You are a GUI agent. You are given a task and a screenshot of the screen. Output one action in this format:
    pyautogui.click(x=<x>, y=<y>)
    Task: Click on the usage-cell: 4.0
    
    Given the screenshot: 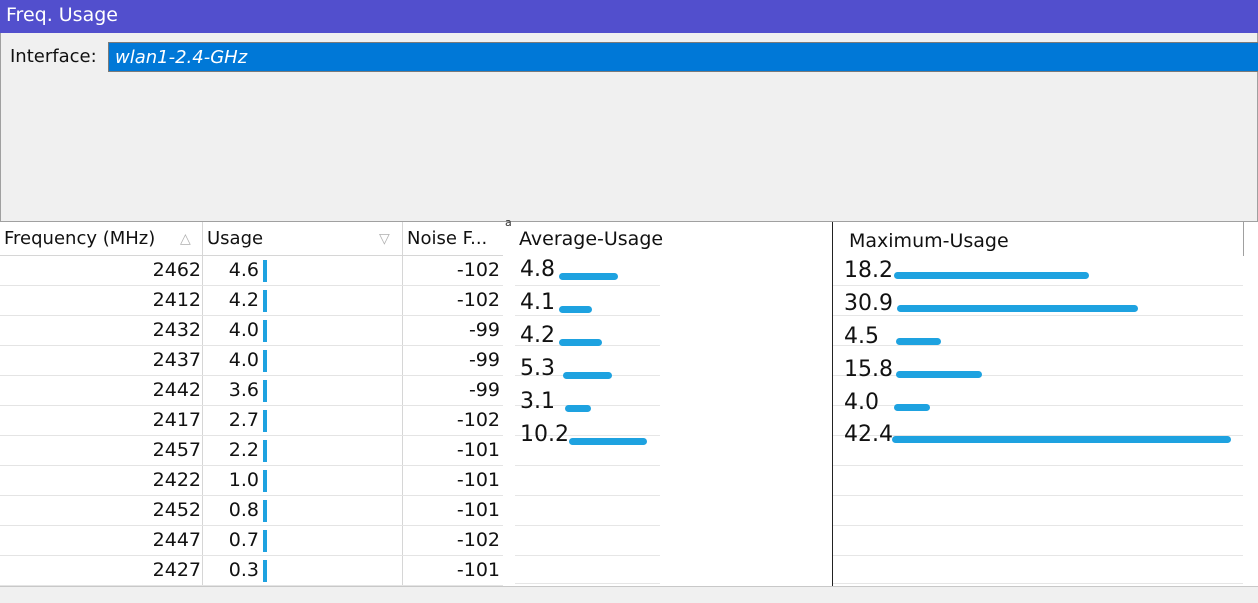 What is the action you would take?
    pyautogui.click(x=243, y=330)
    